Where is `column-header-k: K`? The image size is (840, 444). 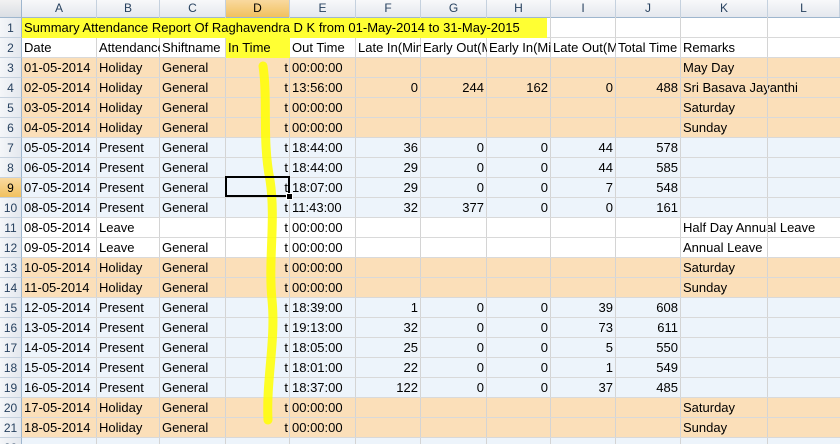
column-header-k: K is located at coordinates (724, 8).